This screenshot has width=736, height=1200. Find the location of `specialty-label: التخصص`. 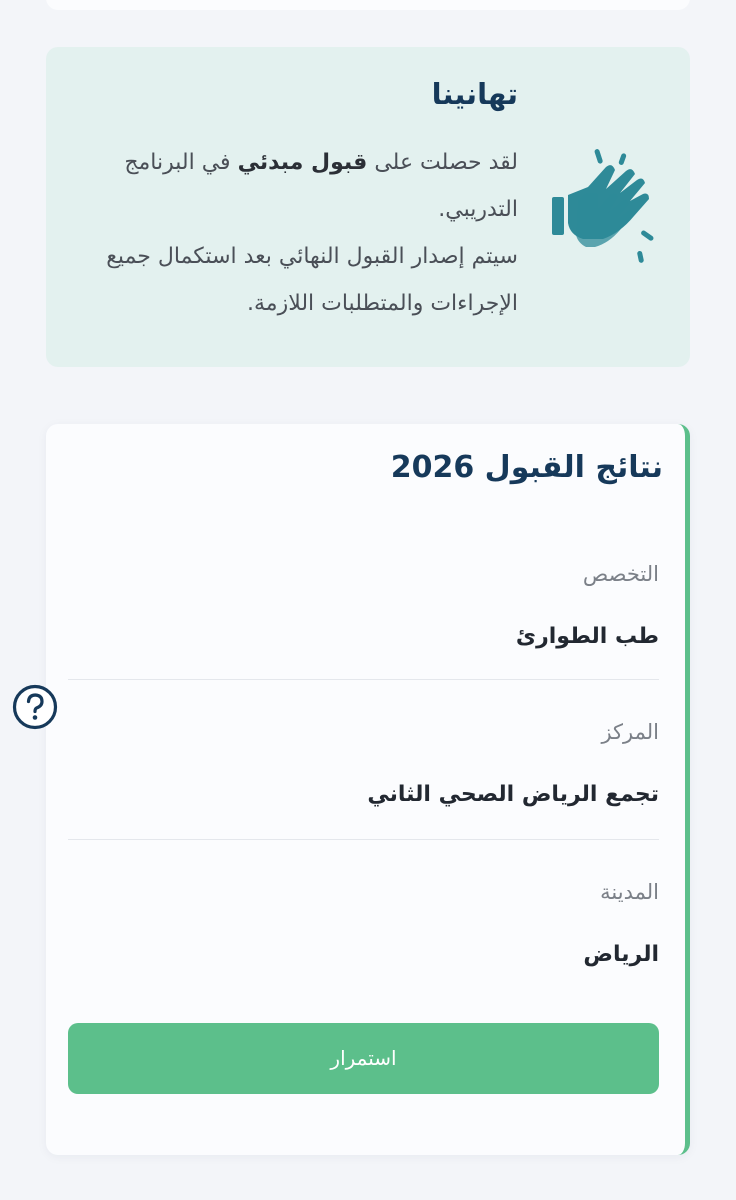

specialty-label: التخصص is located at coordinates (620, 574).